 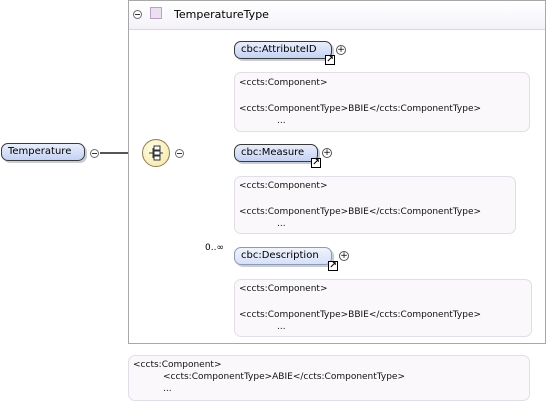 I want to click on compositor-collapse-toggle, so click(x=179, y=153).